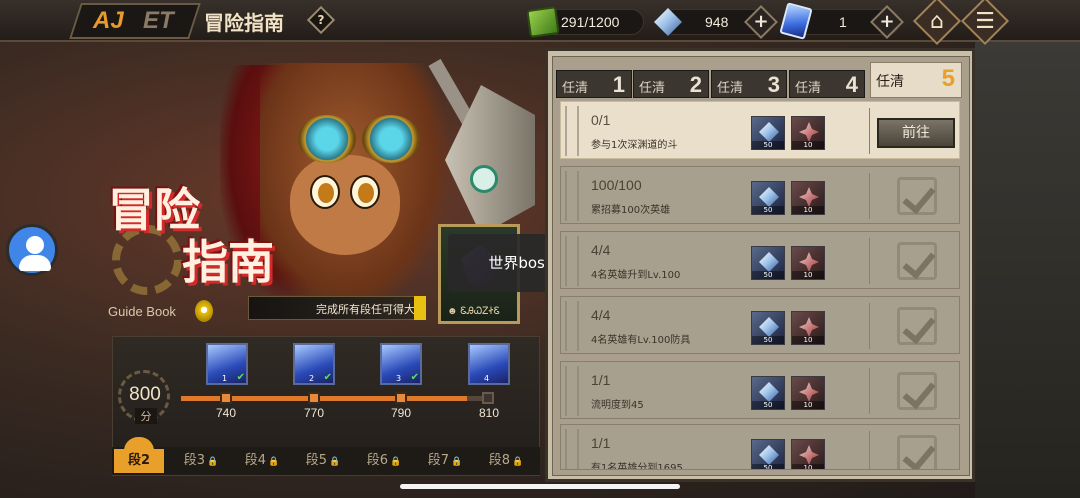  What do you see at coordinates (618, 84) in the screenshot?
I see `quest-tab-number: 1` at bounding box center [618, 84].